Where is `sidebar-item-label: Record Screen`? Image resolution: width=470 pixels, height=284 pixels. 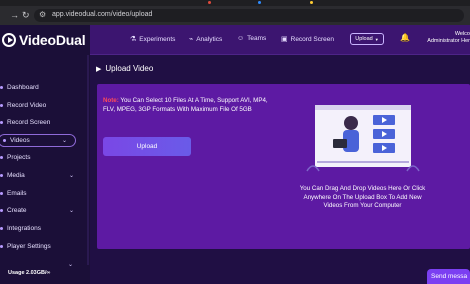 sidebar-item-label: Record Screen is located at coordinates (29, 122).